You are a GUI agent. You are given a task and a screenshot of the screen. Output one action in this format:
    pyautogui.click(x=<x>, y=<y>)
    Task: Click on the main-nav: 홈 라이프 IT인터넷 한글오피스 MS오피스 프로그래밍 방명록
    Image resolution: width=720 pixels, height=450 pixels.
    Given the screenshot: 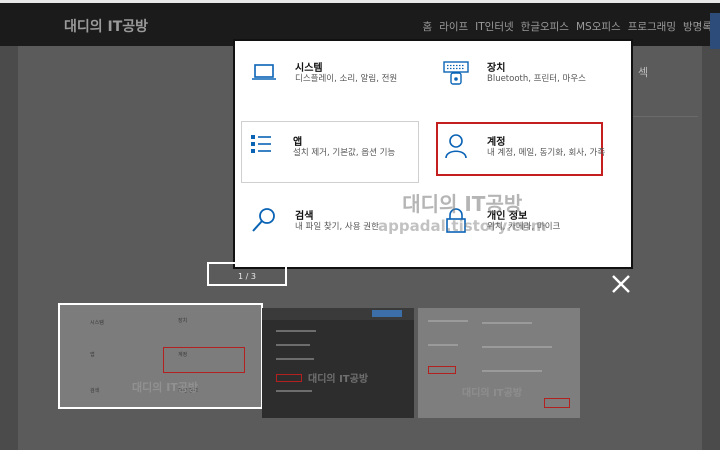 What is the action you would take?
    pyautogui.click(x=567, y=26)
    